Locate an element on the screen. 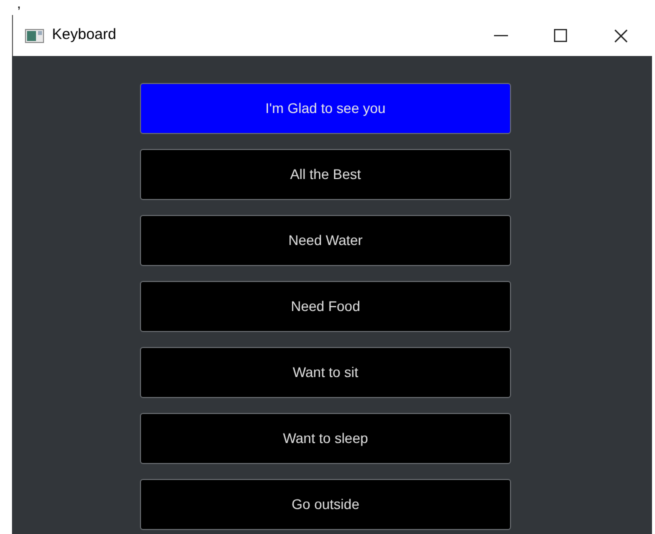 This screenshot has height=534, width=655. phrase-button: I'm Glad to see you is located at coordinates (325, 108).